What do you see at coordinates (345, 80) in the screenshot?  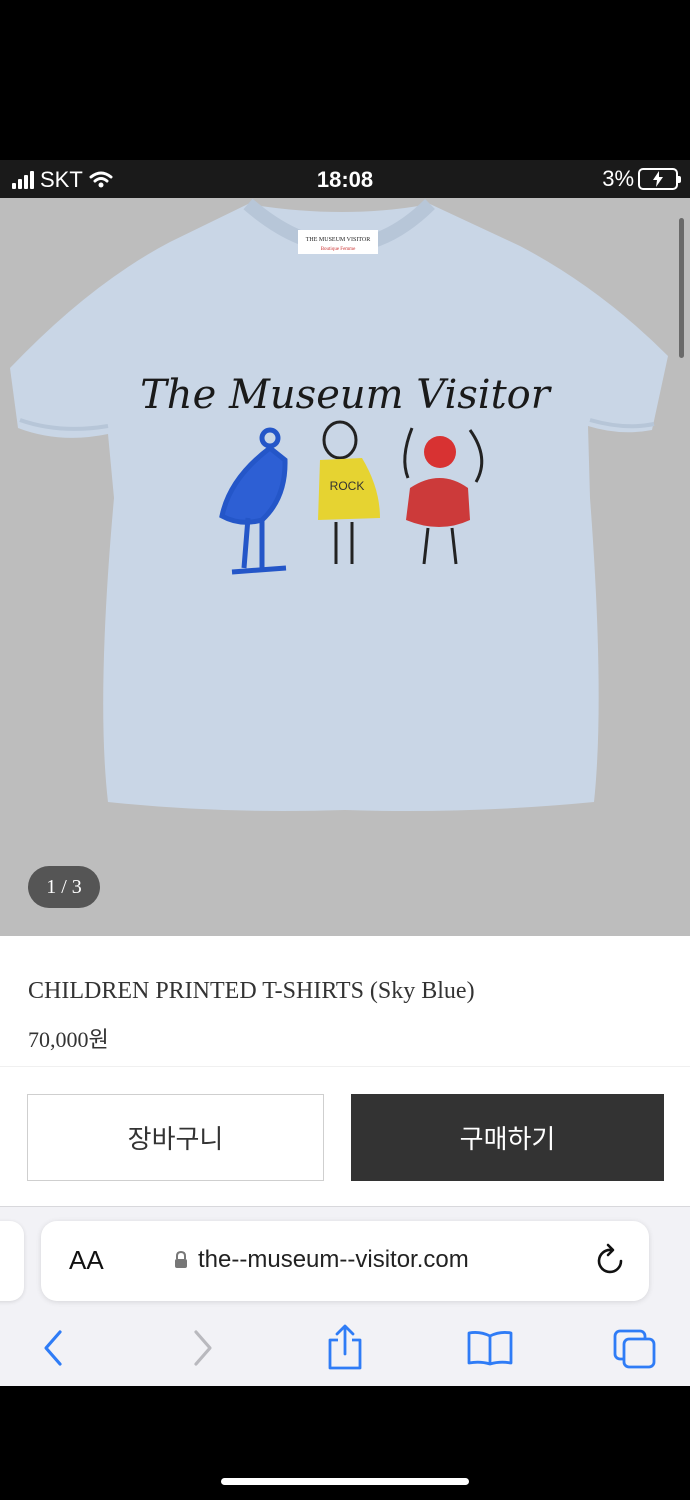 I see `top-letterbox` at bounding box center [345, 80].